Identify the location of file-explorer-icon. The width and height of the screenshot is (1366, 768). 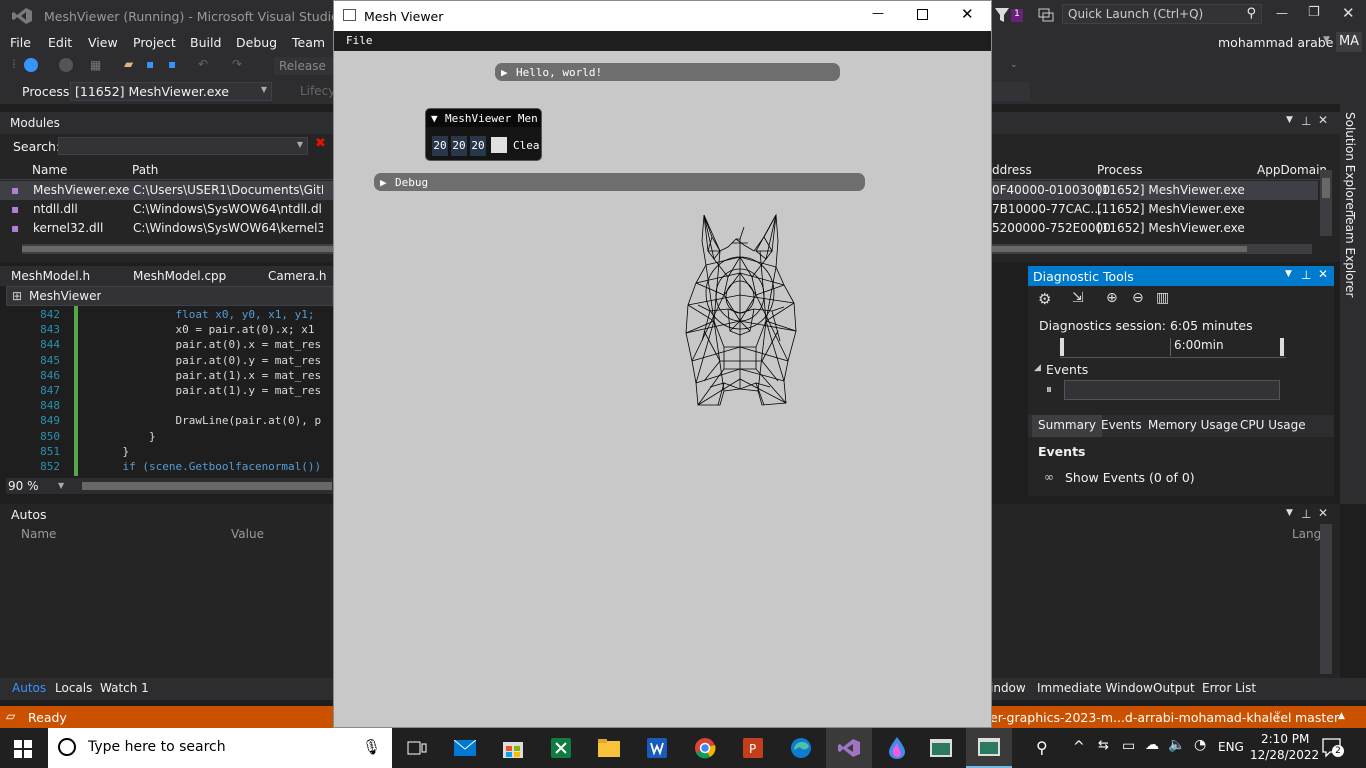
(609, 748).